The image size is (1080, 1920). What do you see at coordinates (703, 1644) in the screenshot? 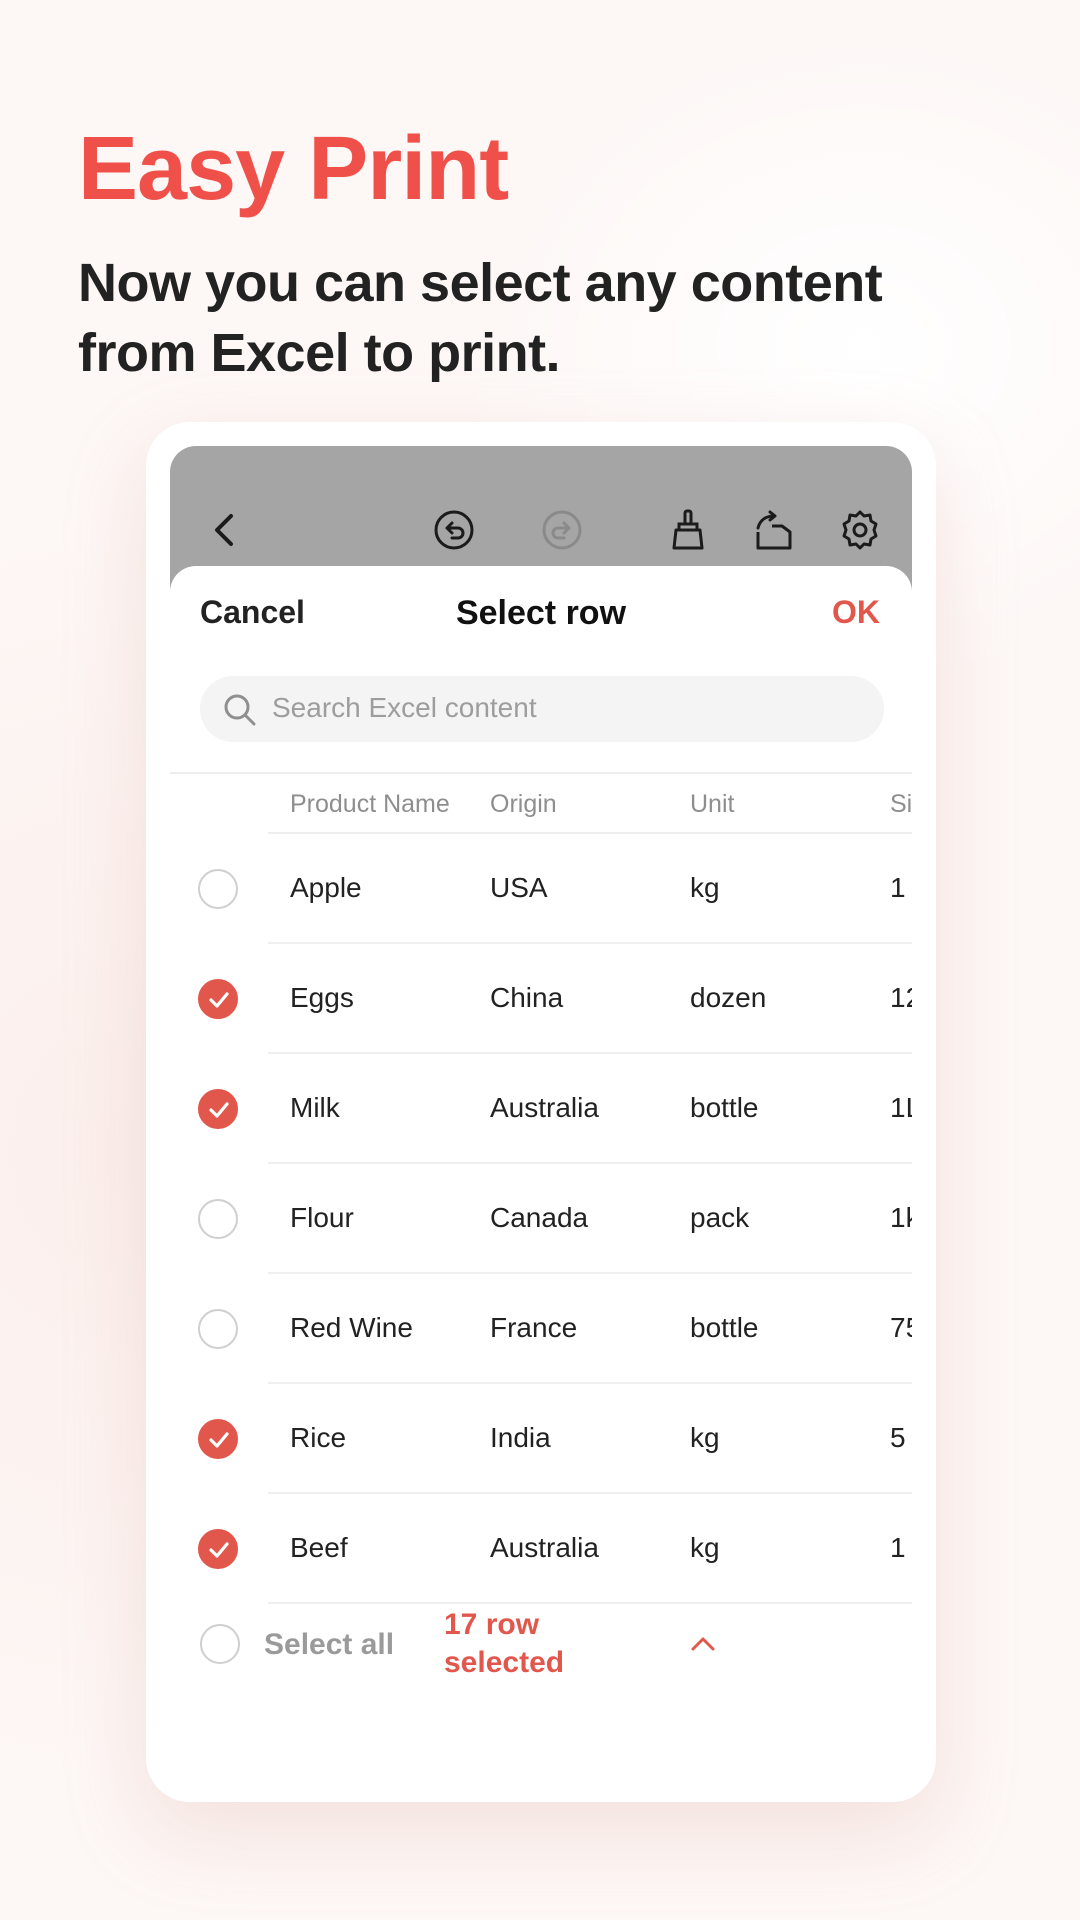
I see `chevron-up-icon` at bounding box center [703, 1644].